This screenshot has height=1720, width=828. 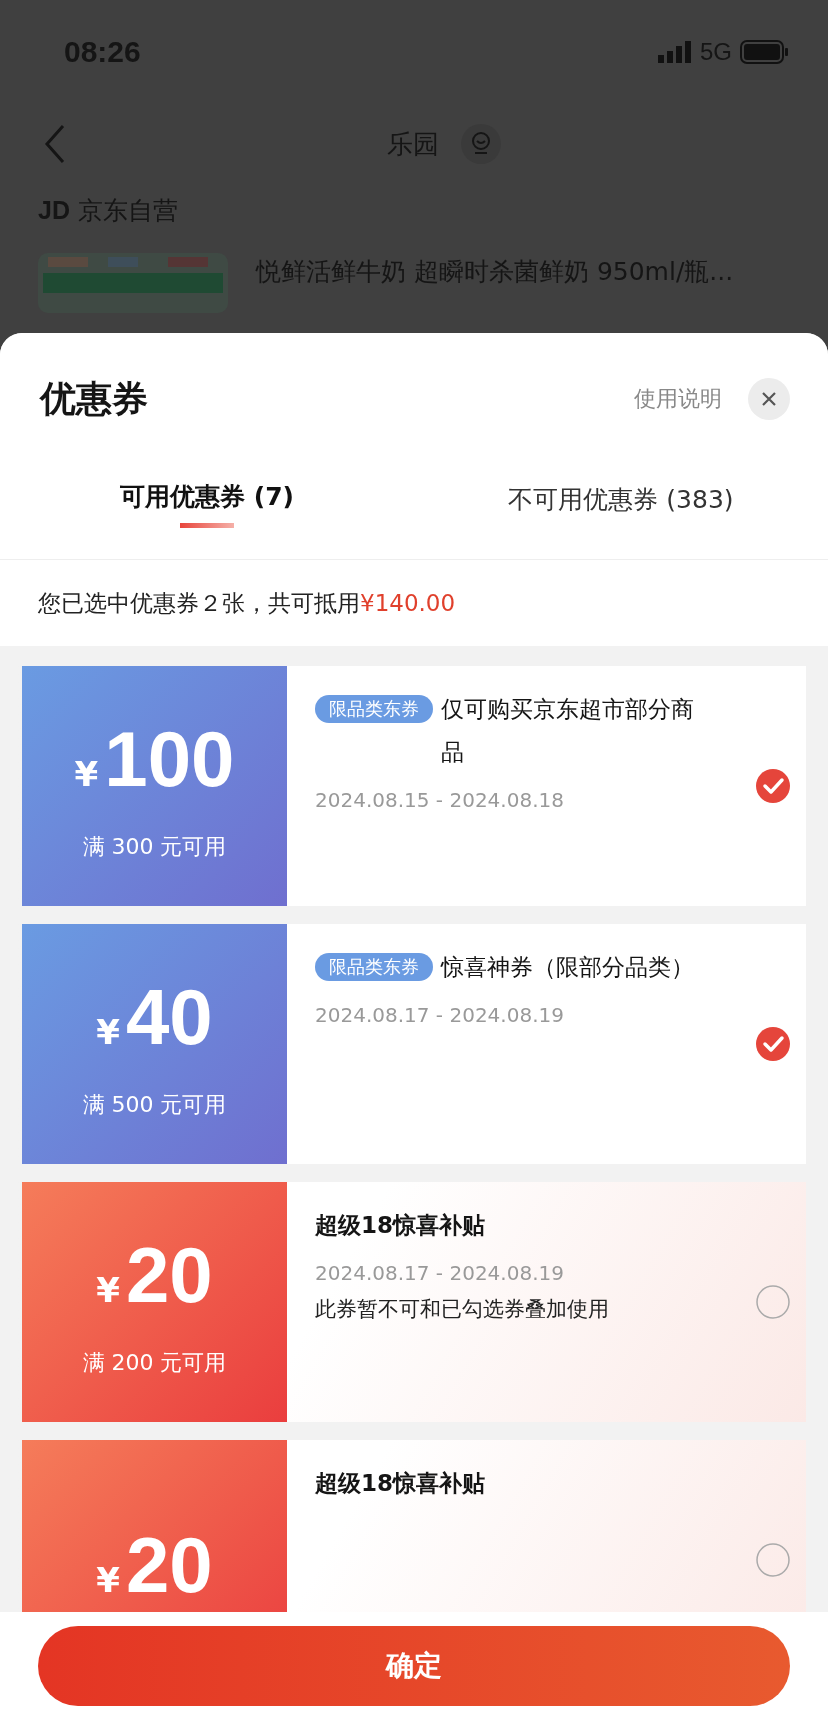 I want to click on close-icon, so click(x=769, y=399).